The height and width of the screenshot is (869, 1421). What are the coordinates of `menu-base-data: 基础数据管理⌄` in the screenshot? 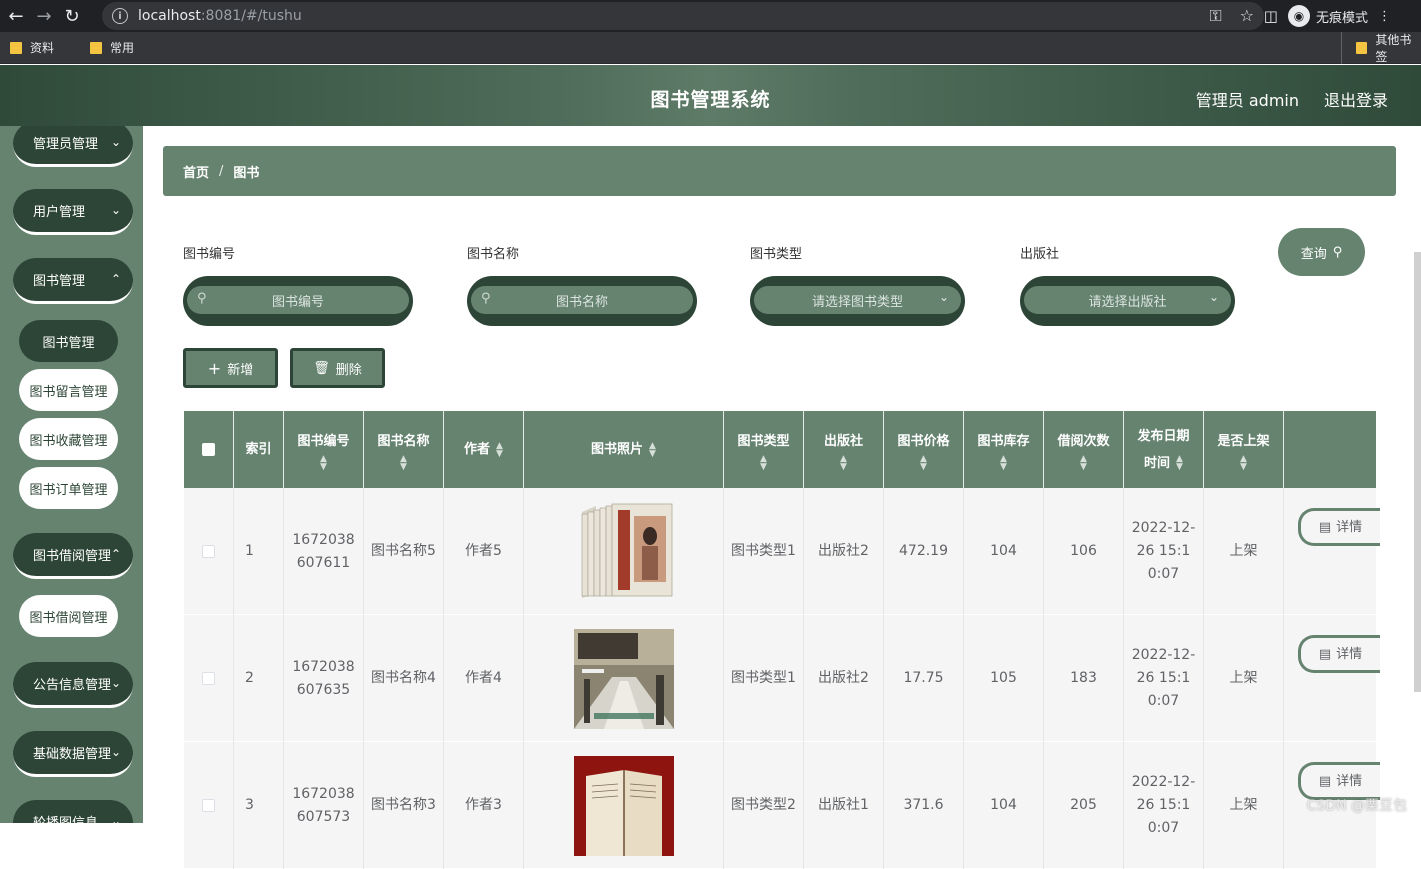 It's located at (73, 754).